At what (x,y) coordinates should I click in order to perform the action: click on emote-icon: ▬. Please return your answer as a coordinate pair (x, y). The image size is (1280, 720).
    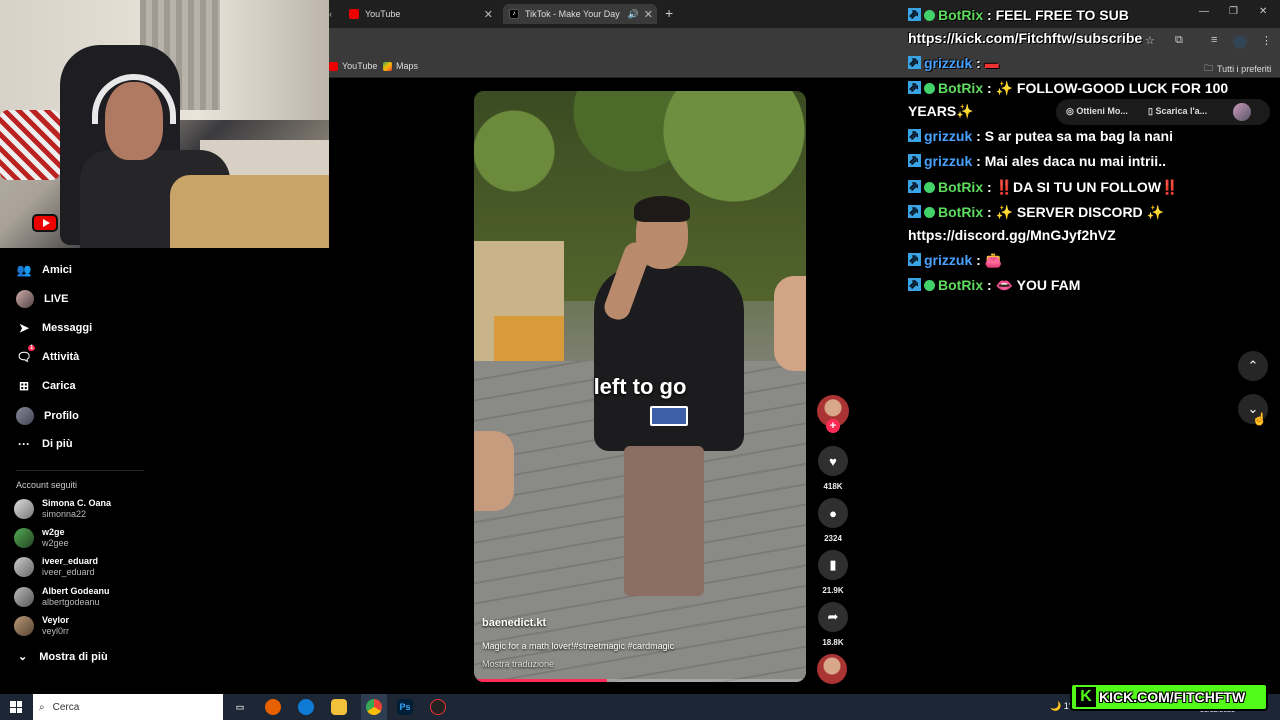
    Looking at the image, I should click on (991, 63).